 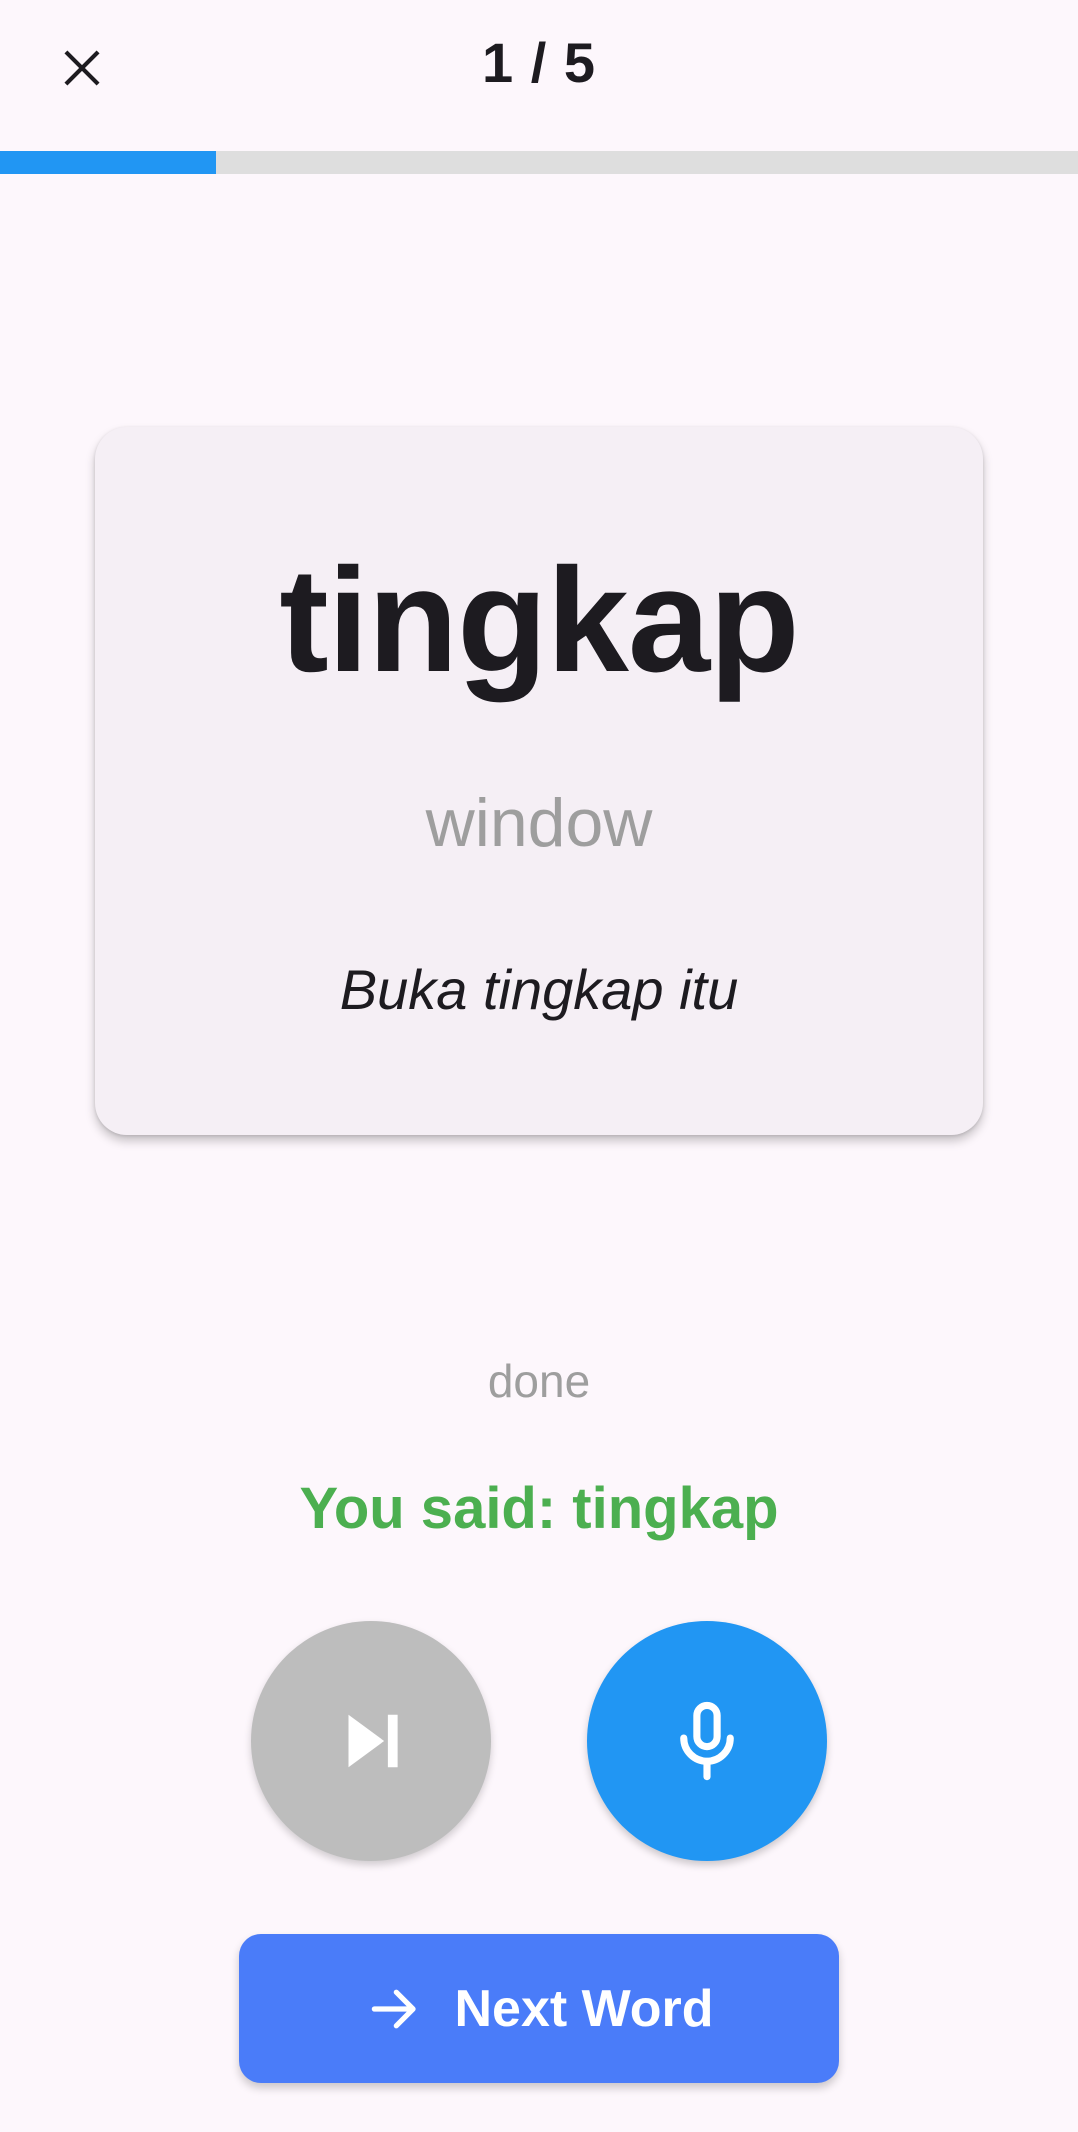 I want to click on progress-counter: 1 / 5, so click(x=539, y=62).